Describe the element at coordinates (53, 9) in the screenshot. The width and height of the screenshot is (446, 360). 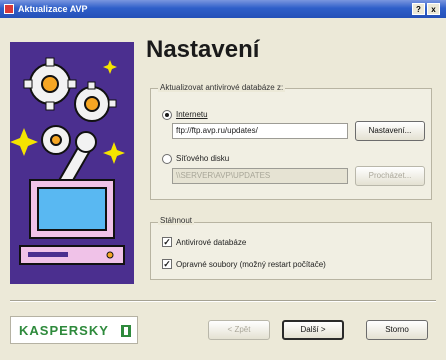
I see `window-title: Aktualizace AVP` at that location.